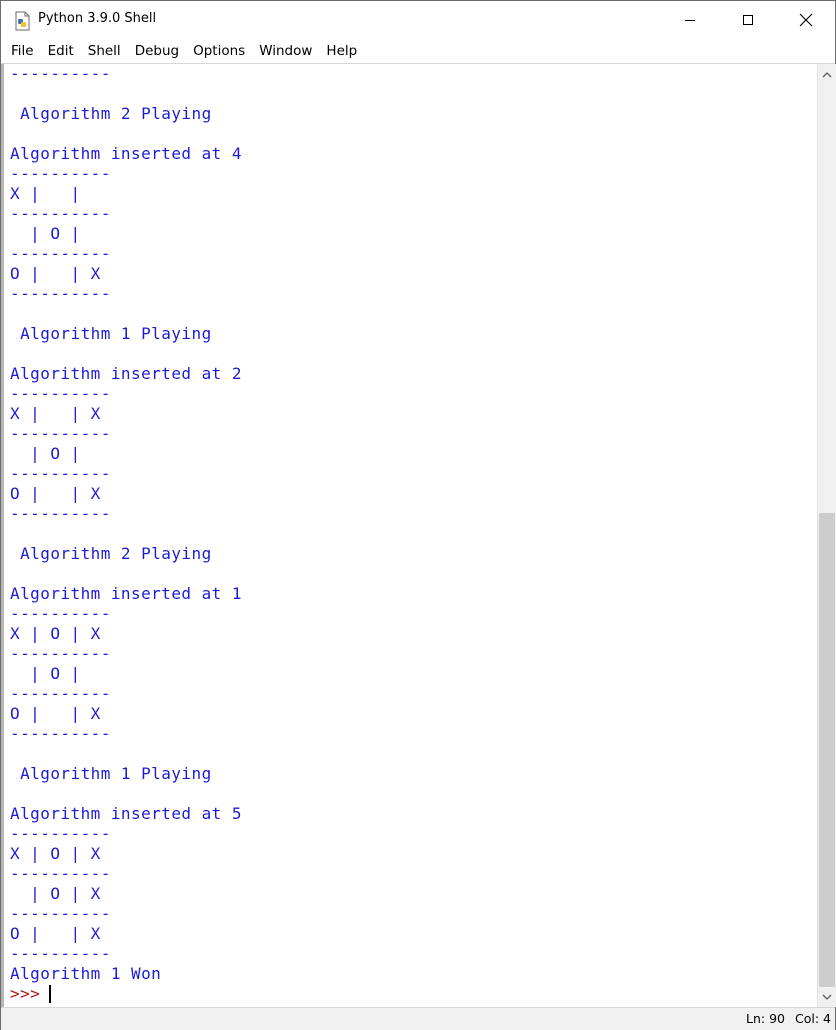 The image size is (836, 1030). Describe the element at coordinates (126, 373) in the screenshot. I see `shell-output-line: Algorithm inserted at 2` at that location.